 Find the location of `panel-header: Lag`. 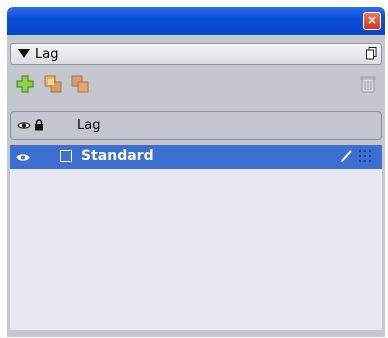

panel-header: Lag is located at coordinates (196, 54).